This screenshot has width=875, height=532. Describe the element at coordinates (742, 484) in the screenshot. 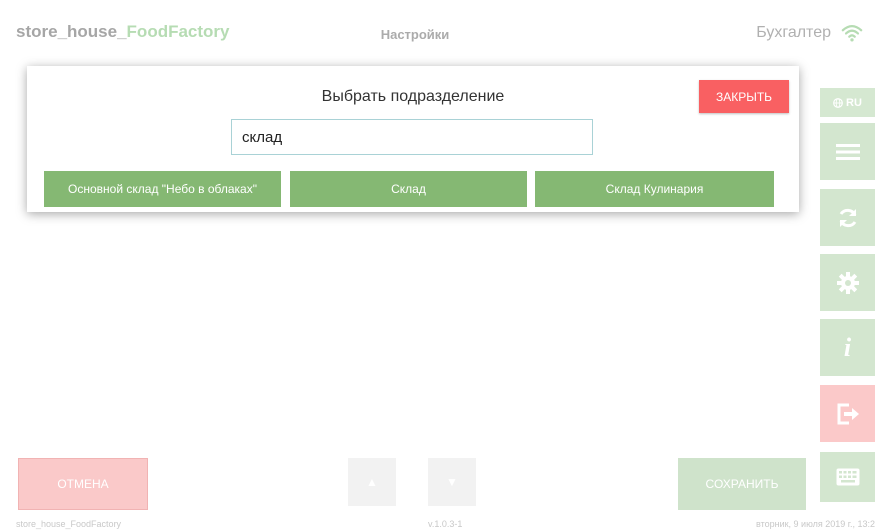

I see `save-button: СОХРАНИТЬ` at that location.